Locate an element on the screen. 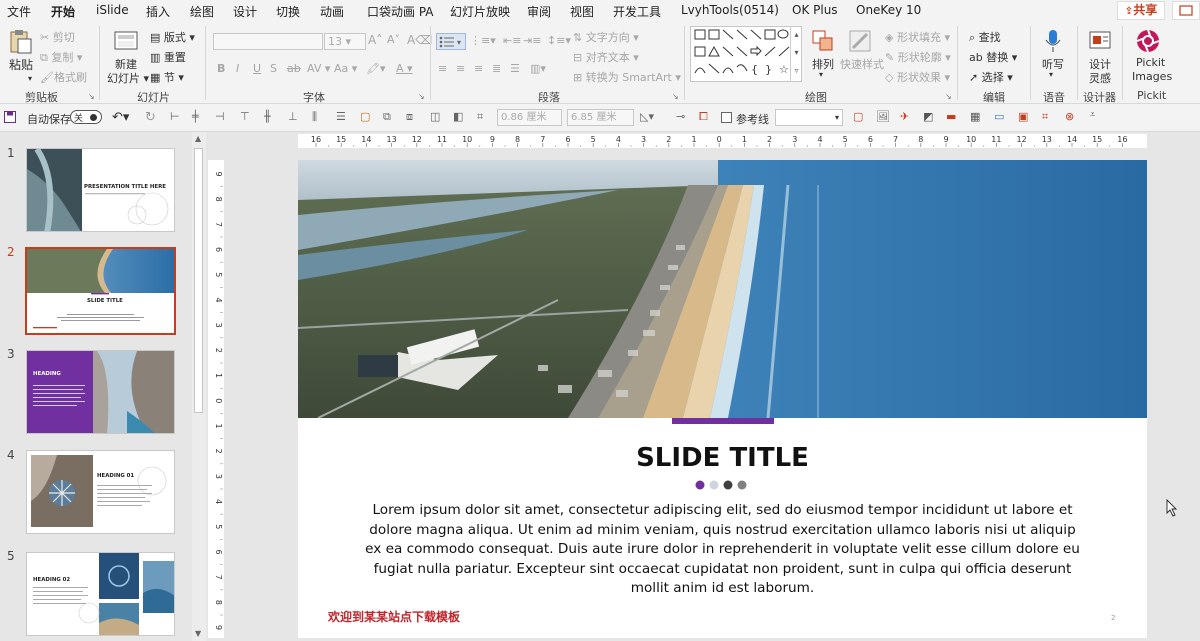 The width and height of the screenshot is (1200, 641). shapes-scroll: ▴ ▾ ▿ is located at coordinates (796, 54).